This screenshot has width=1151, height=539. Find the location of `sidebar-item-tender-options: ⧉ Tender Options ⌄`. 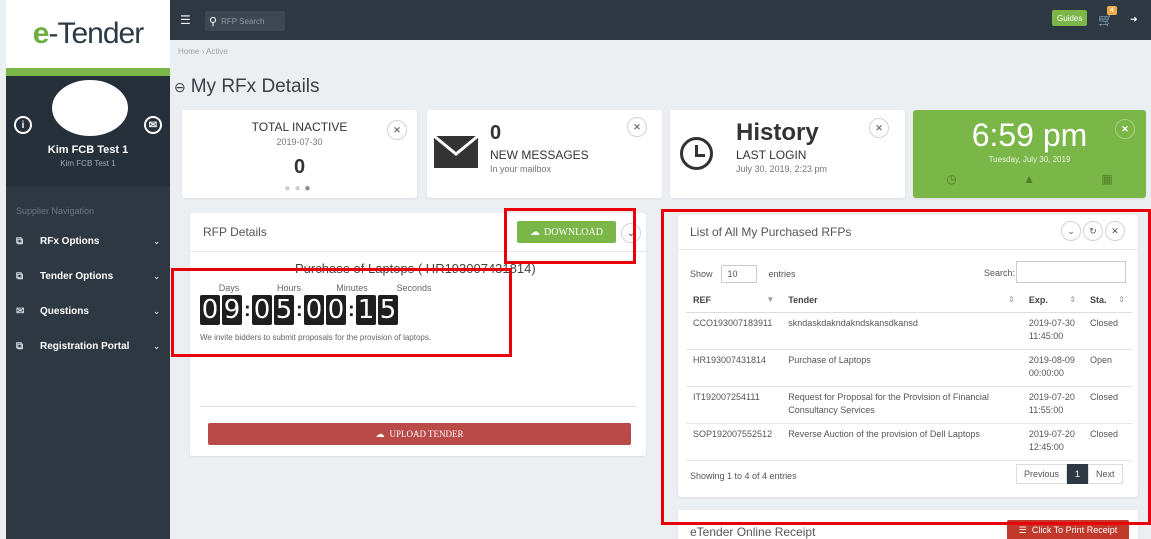

sidebar-item-tender-options: ⧉ Tender Options ⌄ is located at coordinates (88, 276).